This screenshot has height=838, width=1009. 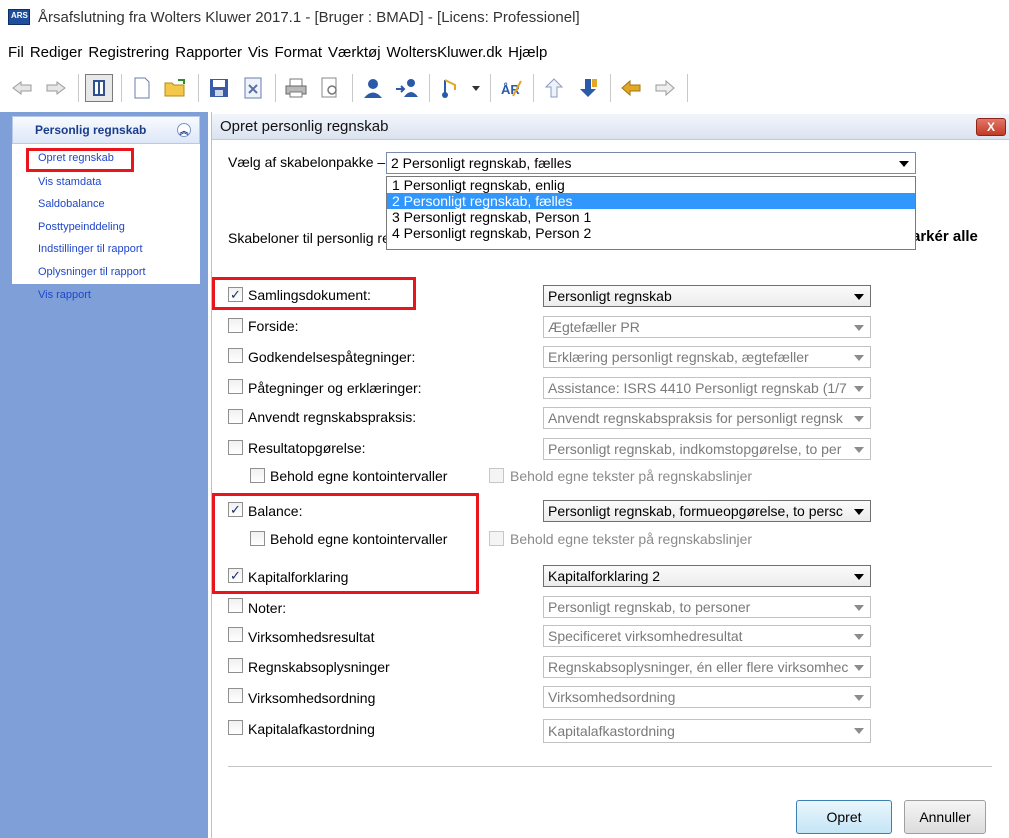 I want to click on kapitalafkastordning-value: Kapitalafkastordning, so click(x=611, y=731).